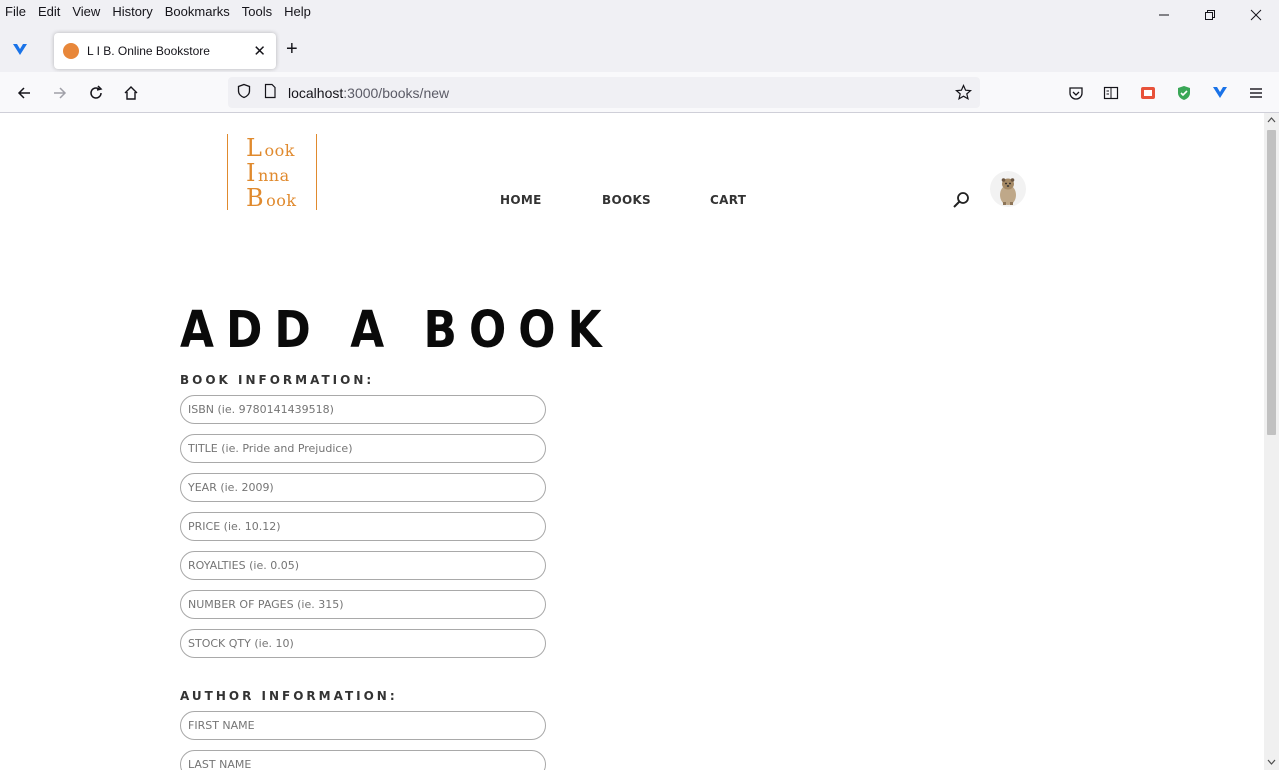 This screenshot has height=770, width=1279. Describe the element at coordinates (604, 92) in the screenshot. I see `url-bar: localhost:3000/books/new` at that location.